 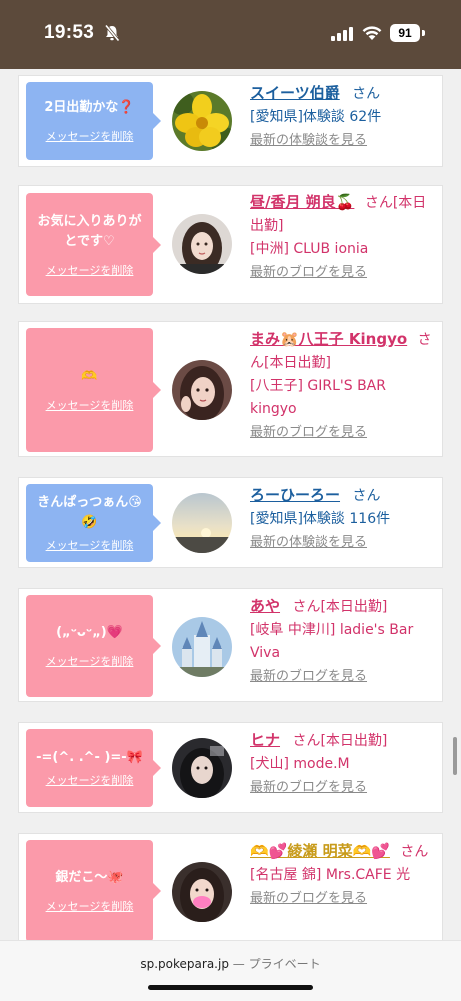 What do you see at coordinates (320, 519) in the screenshot?
I see `cast-detail: [愛知県]体験談 116件` at bounding box center [320, 519].